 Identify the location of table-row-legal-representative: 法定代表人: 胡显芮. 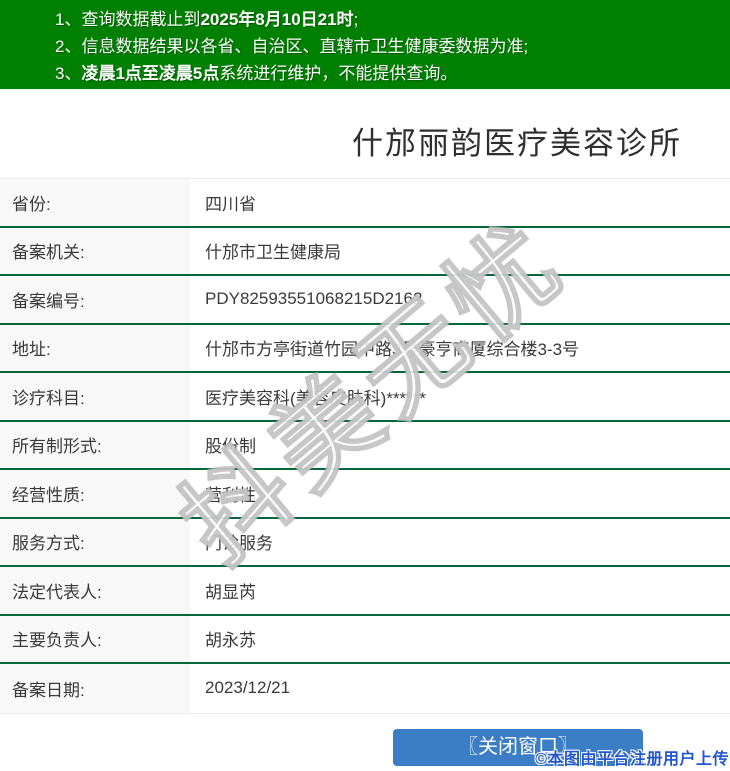
(365, 591).